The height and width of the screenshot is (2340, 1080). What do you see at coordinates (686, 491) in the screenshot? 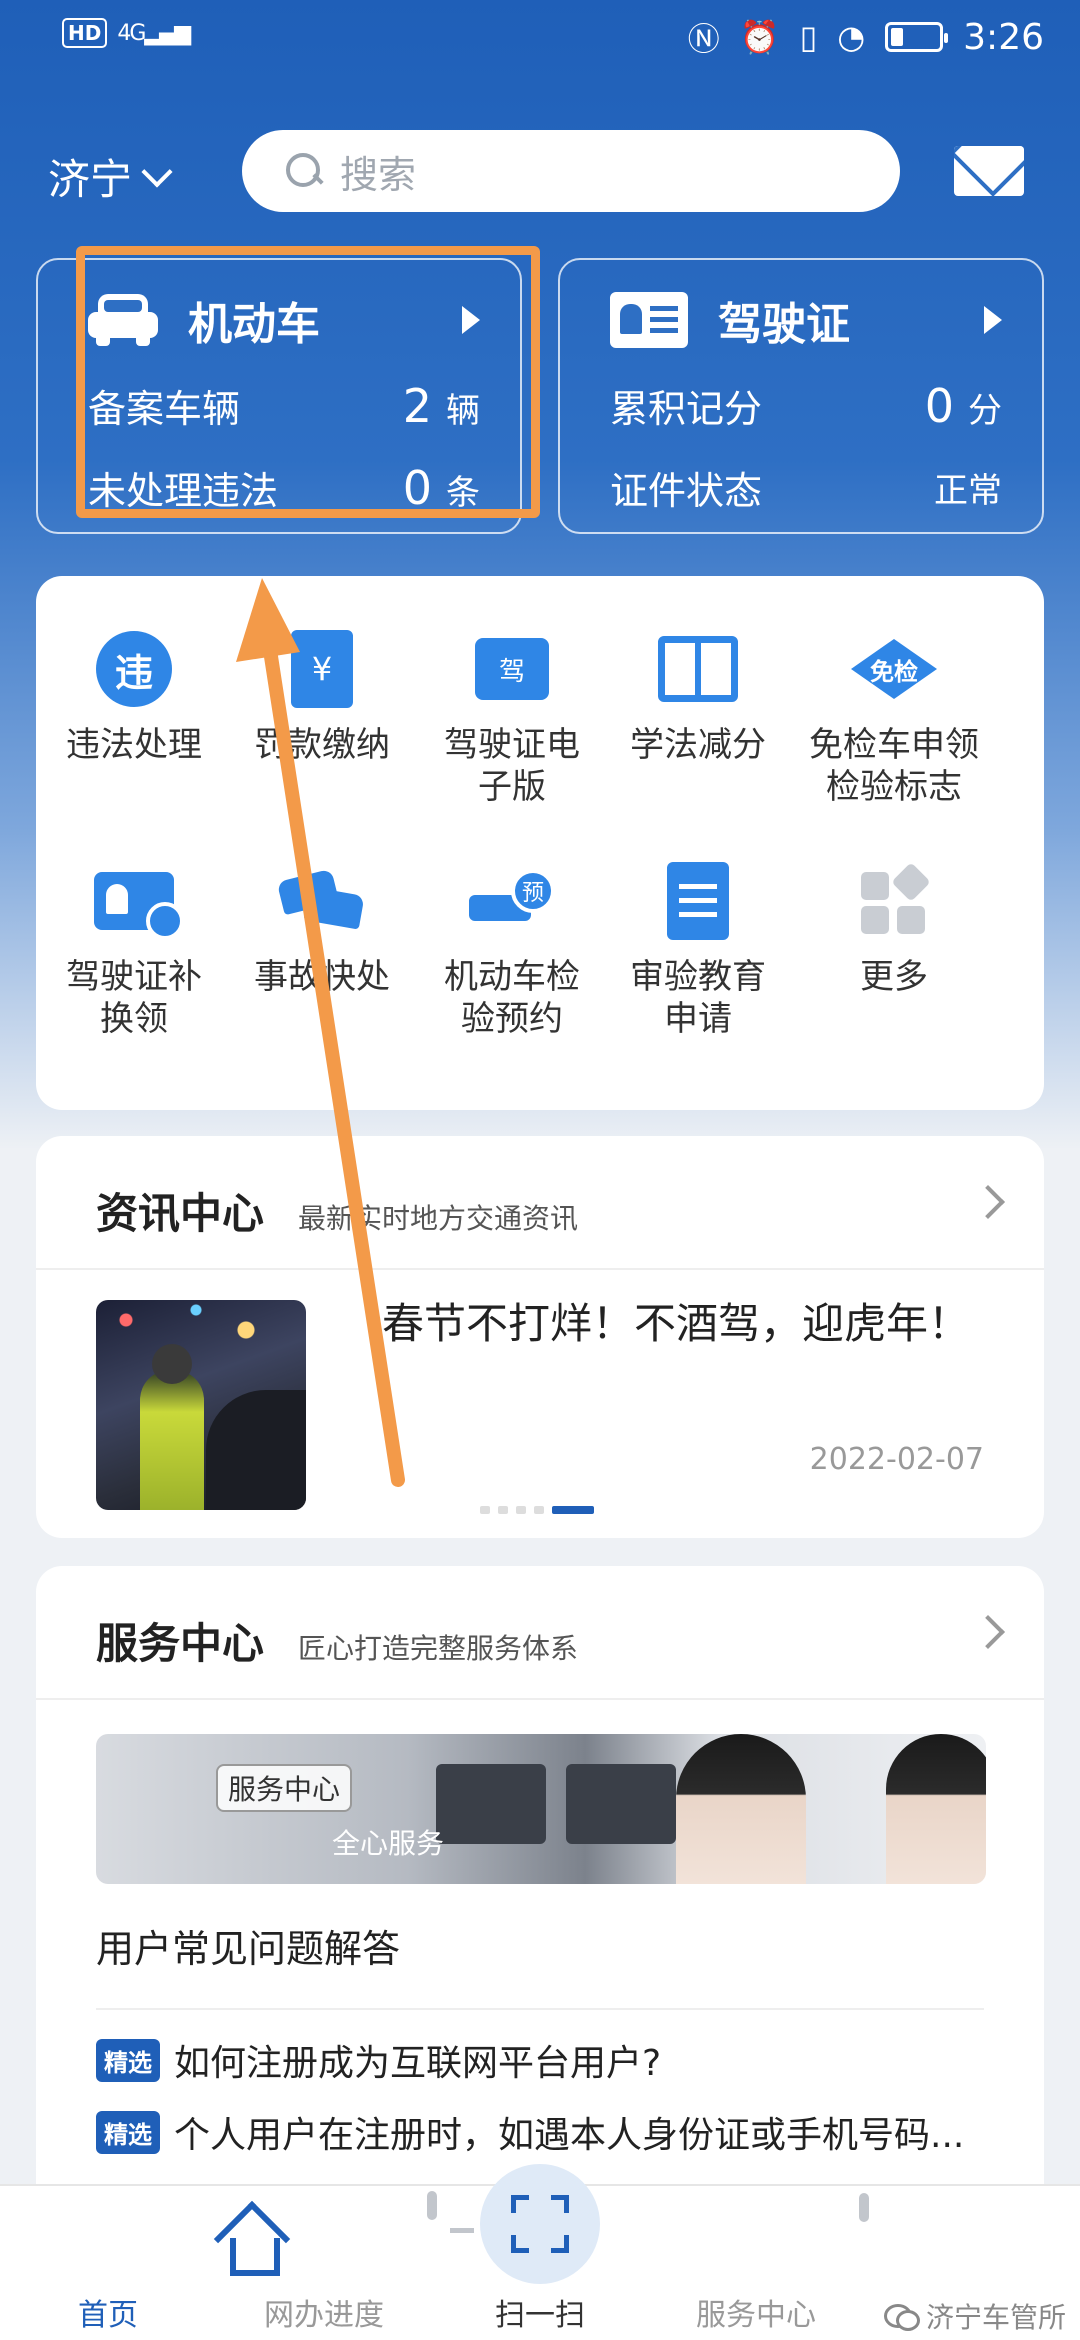
I see `license-status-label: 证件状态` at bounding box center [686, 491].